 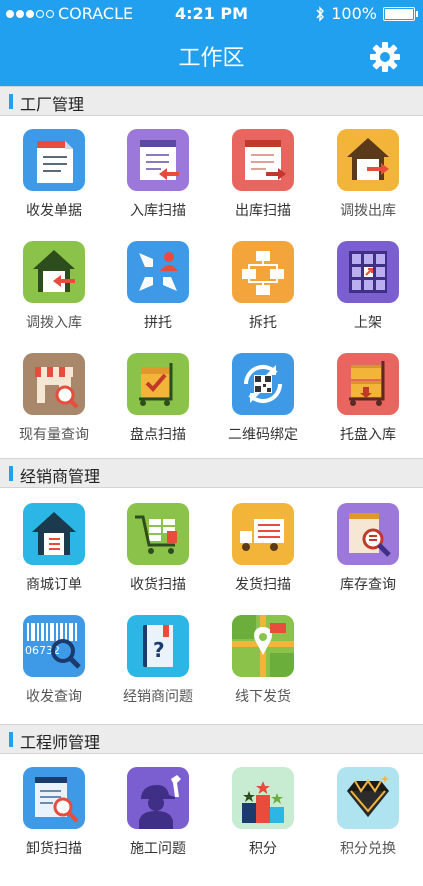 What do you see at coordinates (400, 13) in the screenshot?
I see `battery-icon` at bounding box center [400, 13].